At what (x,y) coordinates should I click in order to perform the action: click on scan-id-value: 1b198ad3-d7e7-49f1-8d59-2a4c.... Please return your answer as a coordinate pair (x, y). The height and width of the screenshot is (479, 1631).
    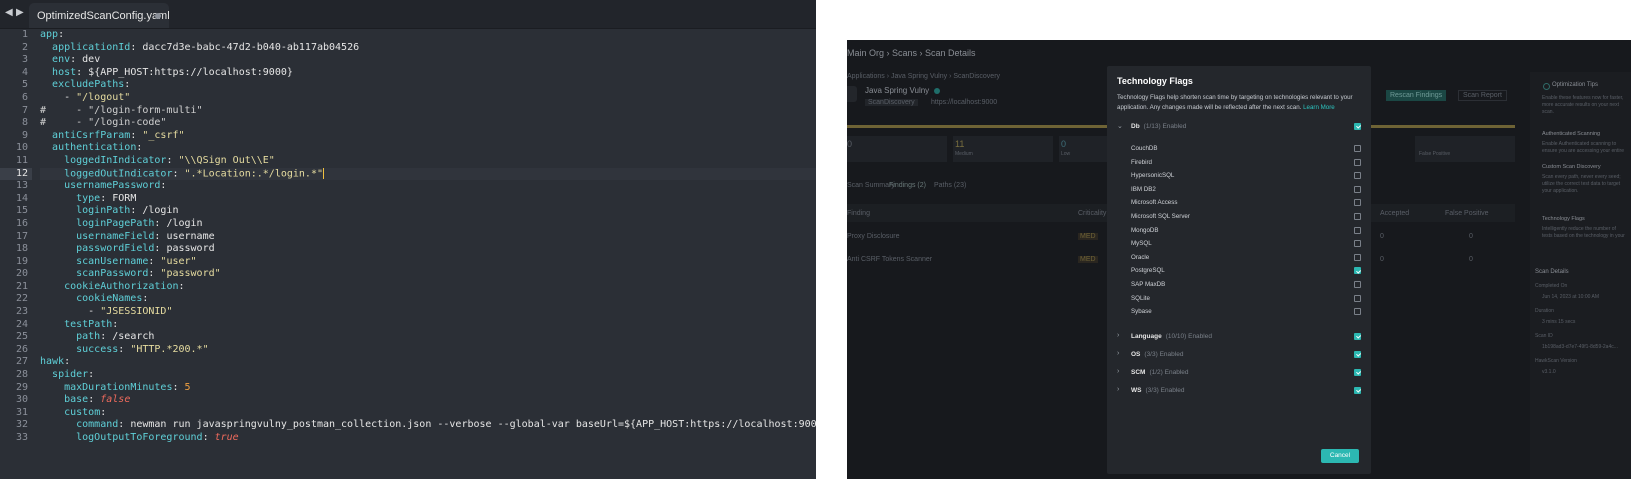
    Looking at the image, I should click on (1580, 347).